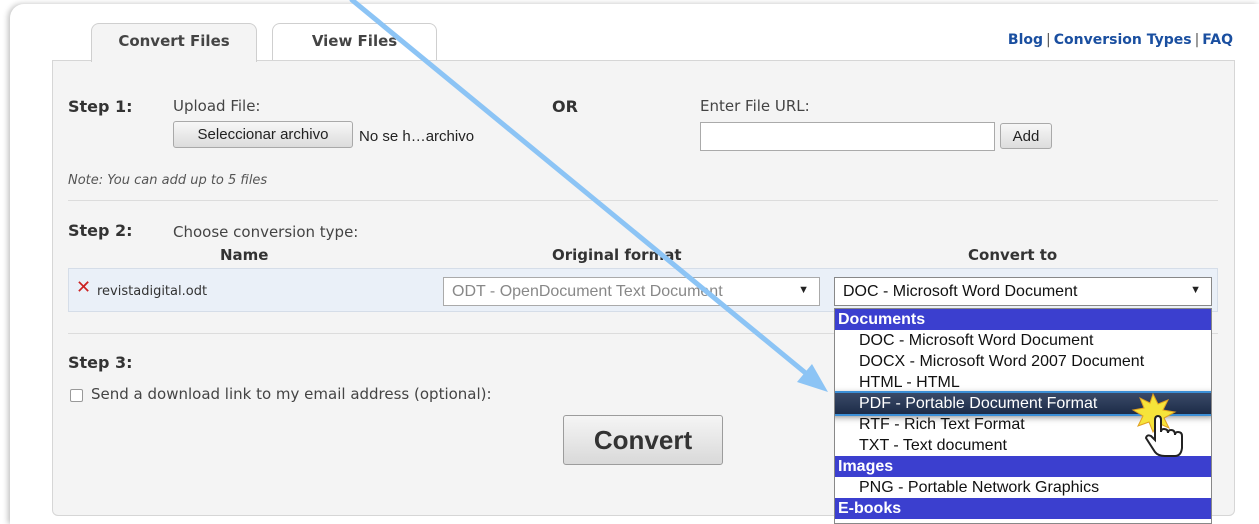 The height and width of the screenshot is (524, 1259). I want to click on original-format-value: ODT - OpenDocument Text Document, so click(587, 291).